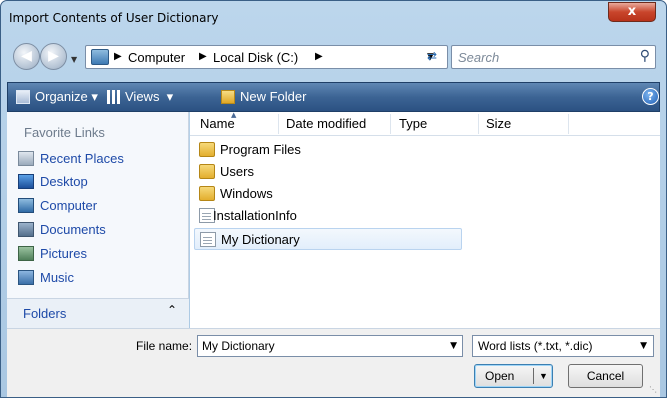 The image size is (667, 398). I want to click on column-name: Name, so click(217, 123).